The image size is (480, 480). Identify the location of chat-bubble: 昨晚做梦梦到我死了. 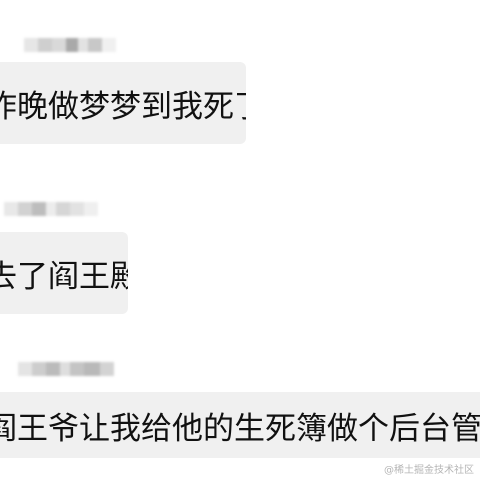
(123, 103).